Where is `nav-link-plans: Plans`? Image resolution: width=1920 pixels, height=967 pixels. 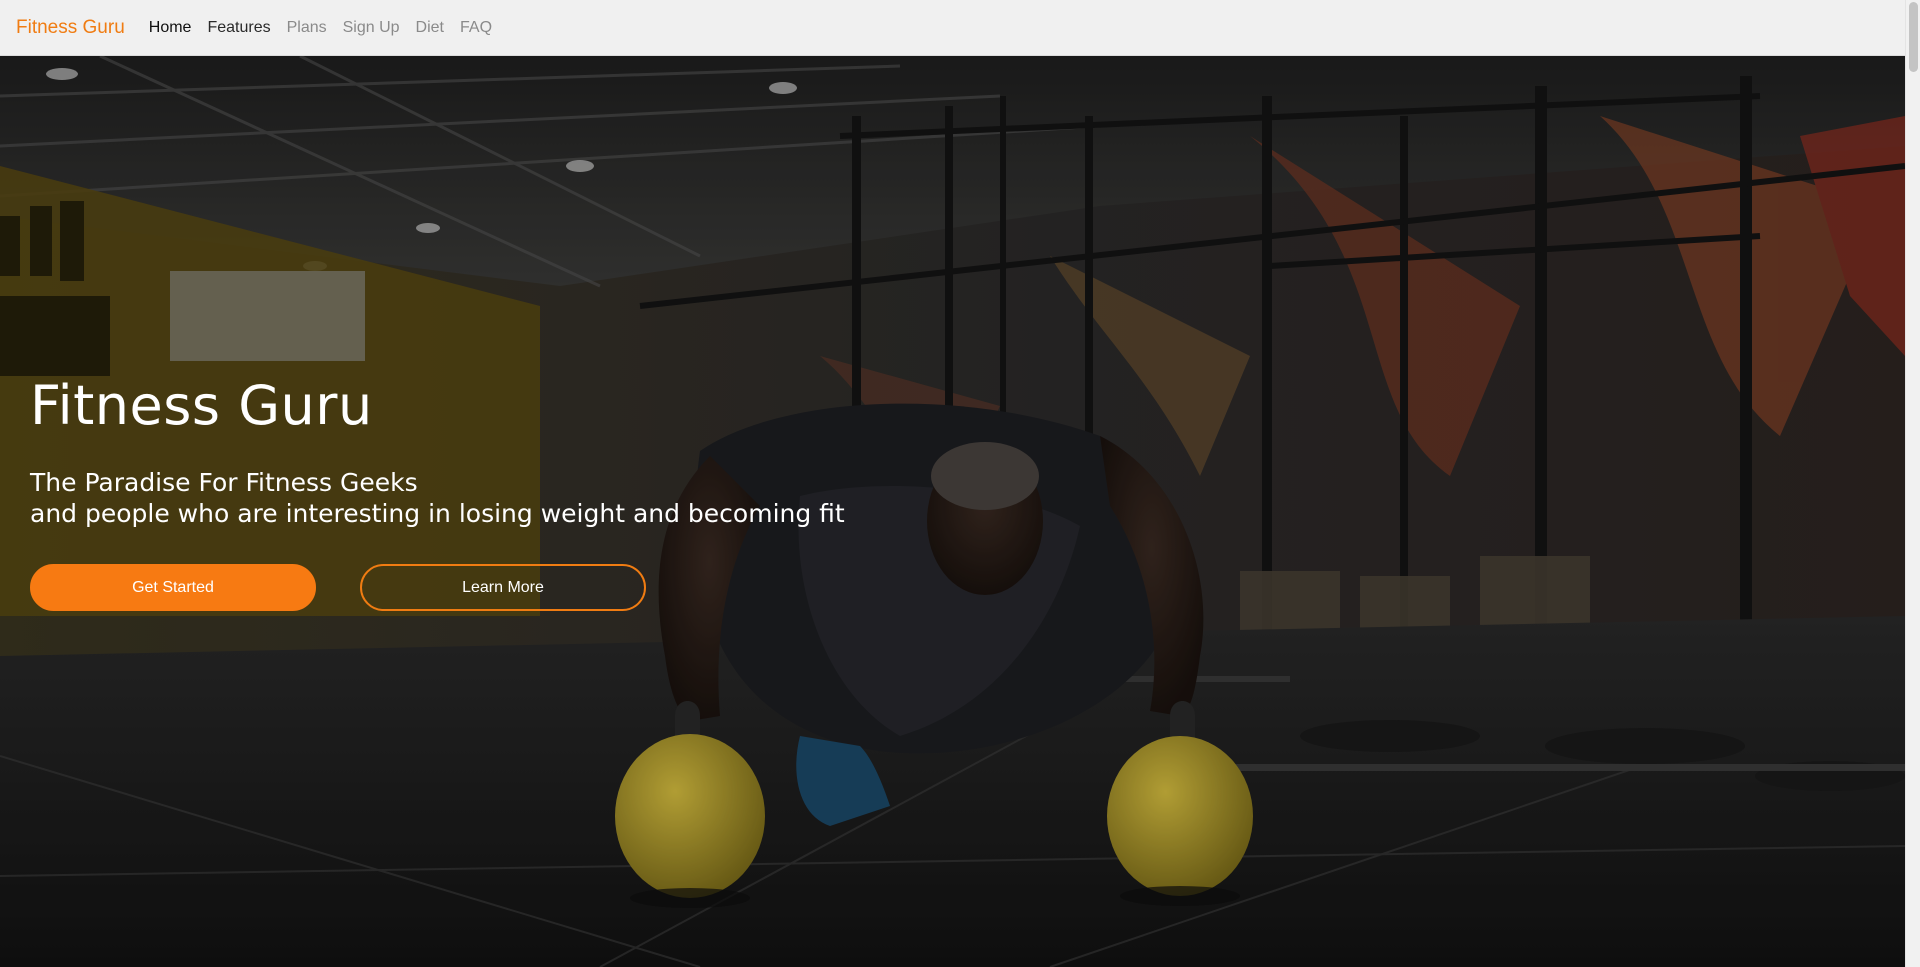
nav-link-plans: Plans is located at coordinates (307, 28).